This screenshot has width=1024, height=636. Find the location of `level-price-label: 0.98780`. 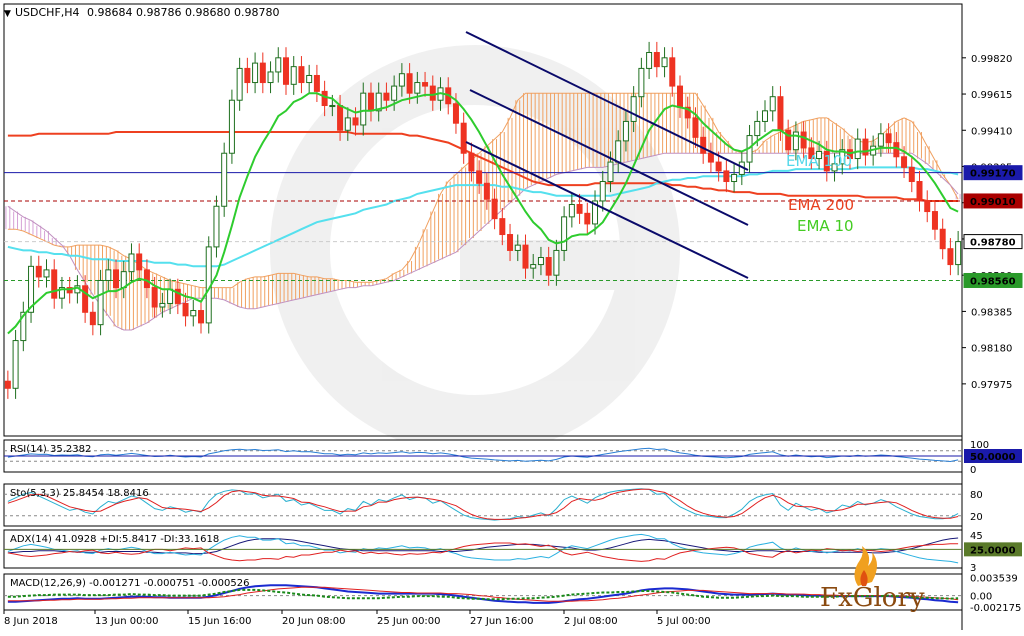

level-price-label: 0.98780 is located at coordinates (993, 243).